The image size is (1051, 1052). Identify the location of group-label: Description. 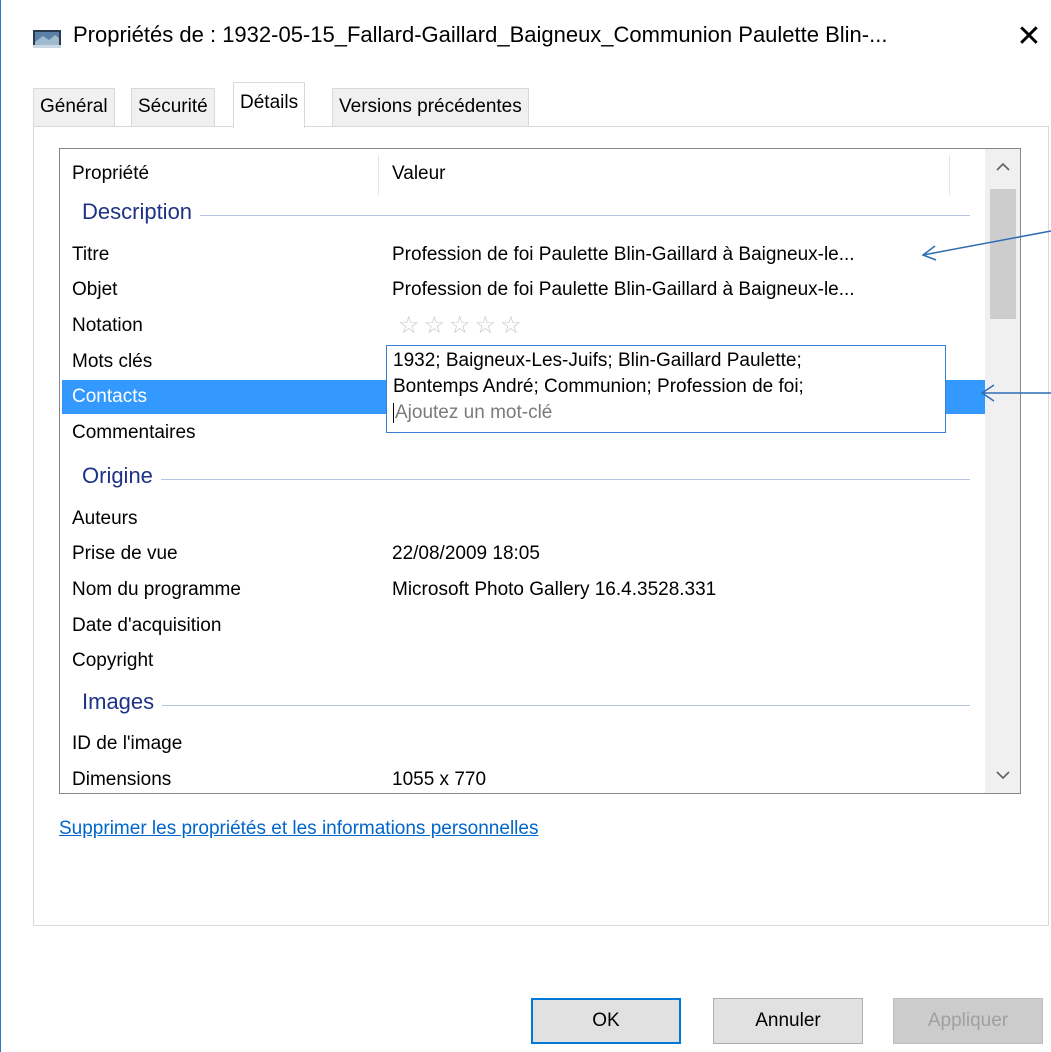
(141, 212).